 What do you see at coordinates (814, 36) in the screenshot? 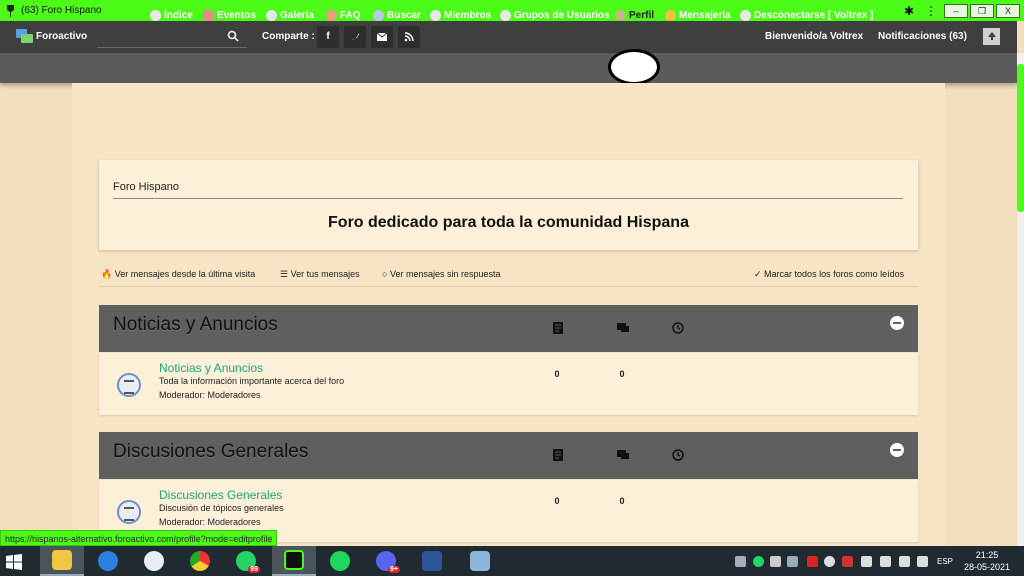
I see `welcome-text: Bienvenido/a Voltrex` at bounding box center [814, 36].